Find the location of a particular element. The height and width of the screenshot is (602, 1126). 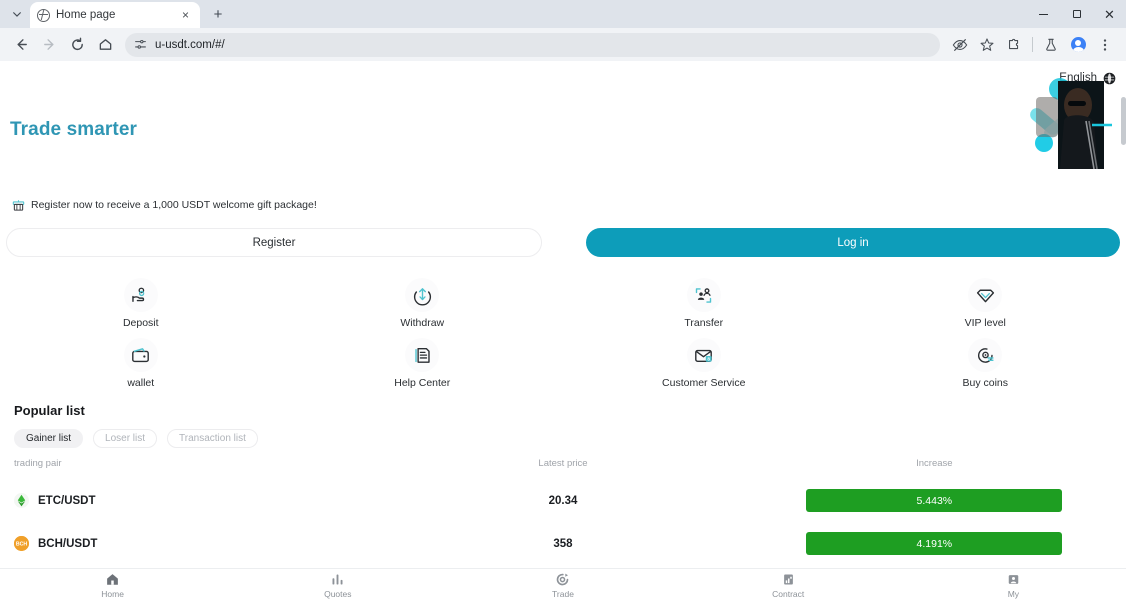

increase-badge: 4.191% is located at coordinates (934, 543).